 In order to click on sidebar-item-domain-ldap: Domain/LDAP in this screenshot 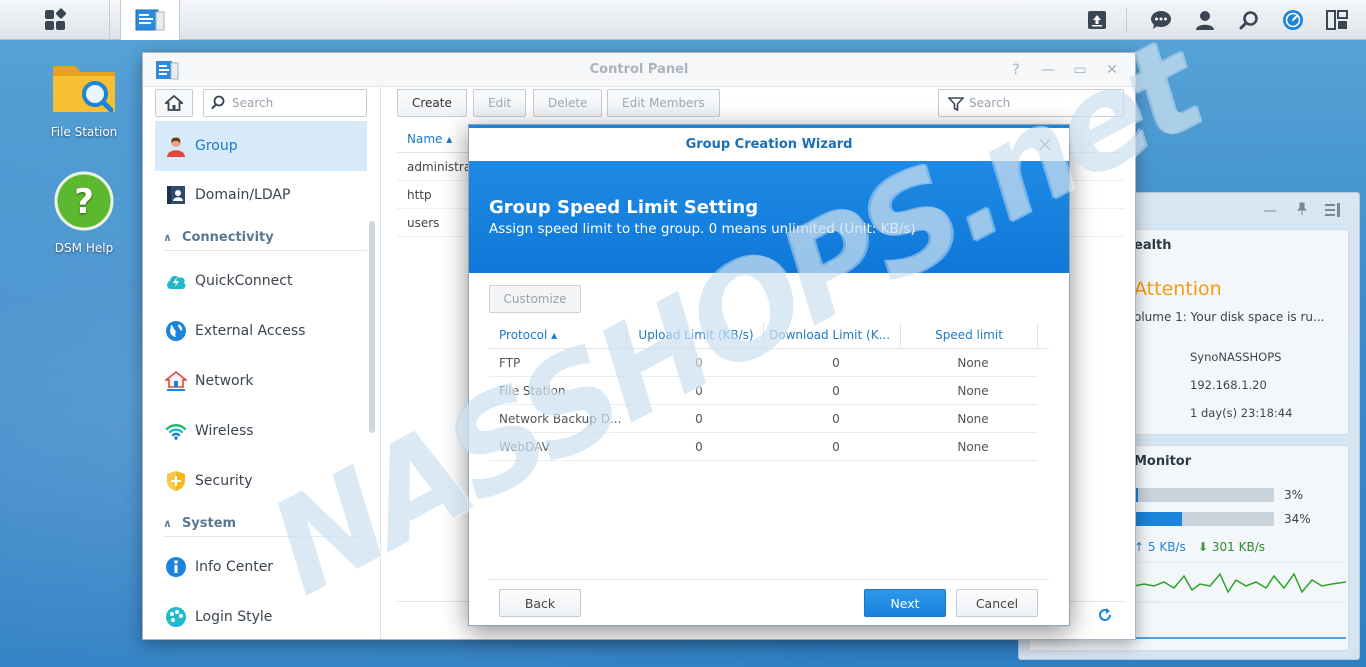, I will do `click(261, 195)`.